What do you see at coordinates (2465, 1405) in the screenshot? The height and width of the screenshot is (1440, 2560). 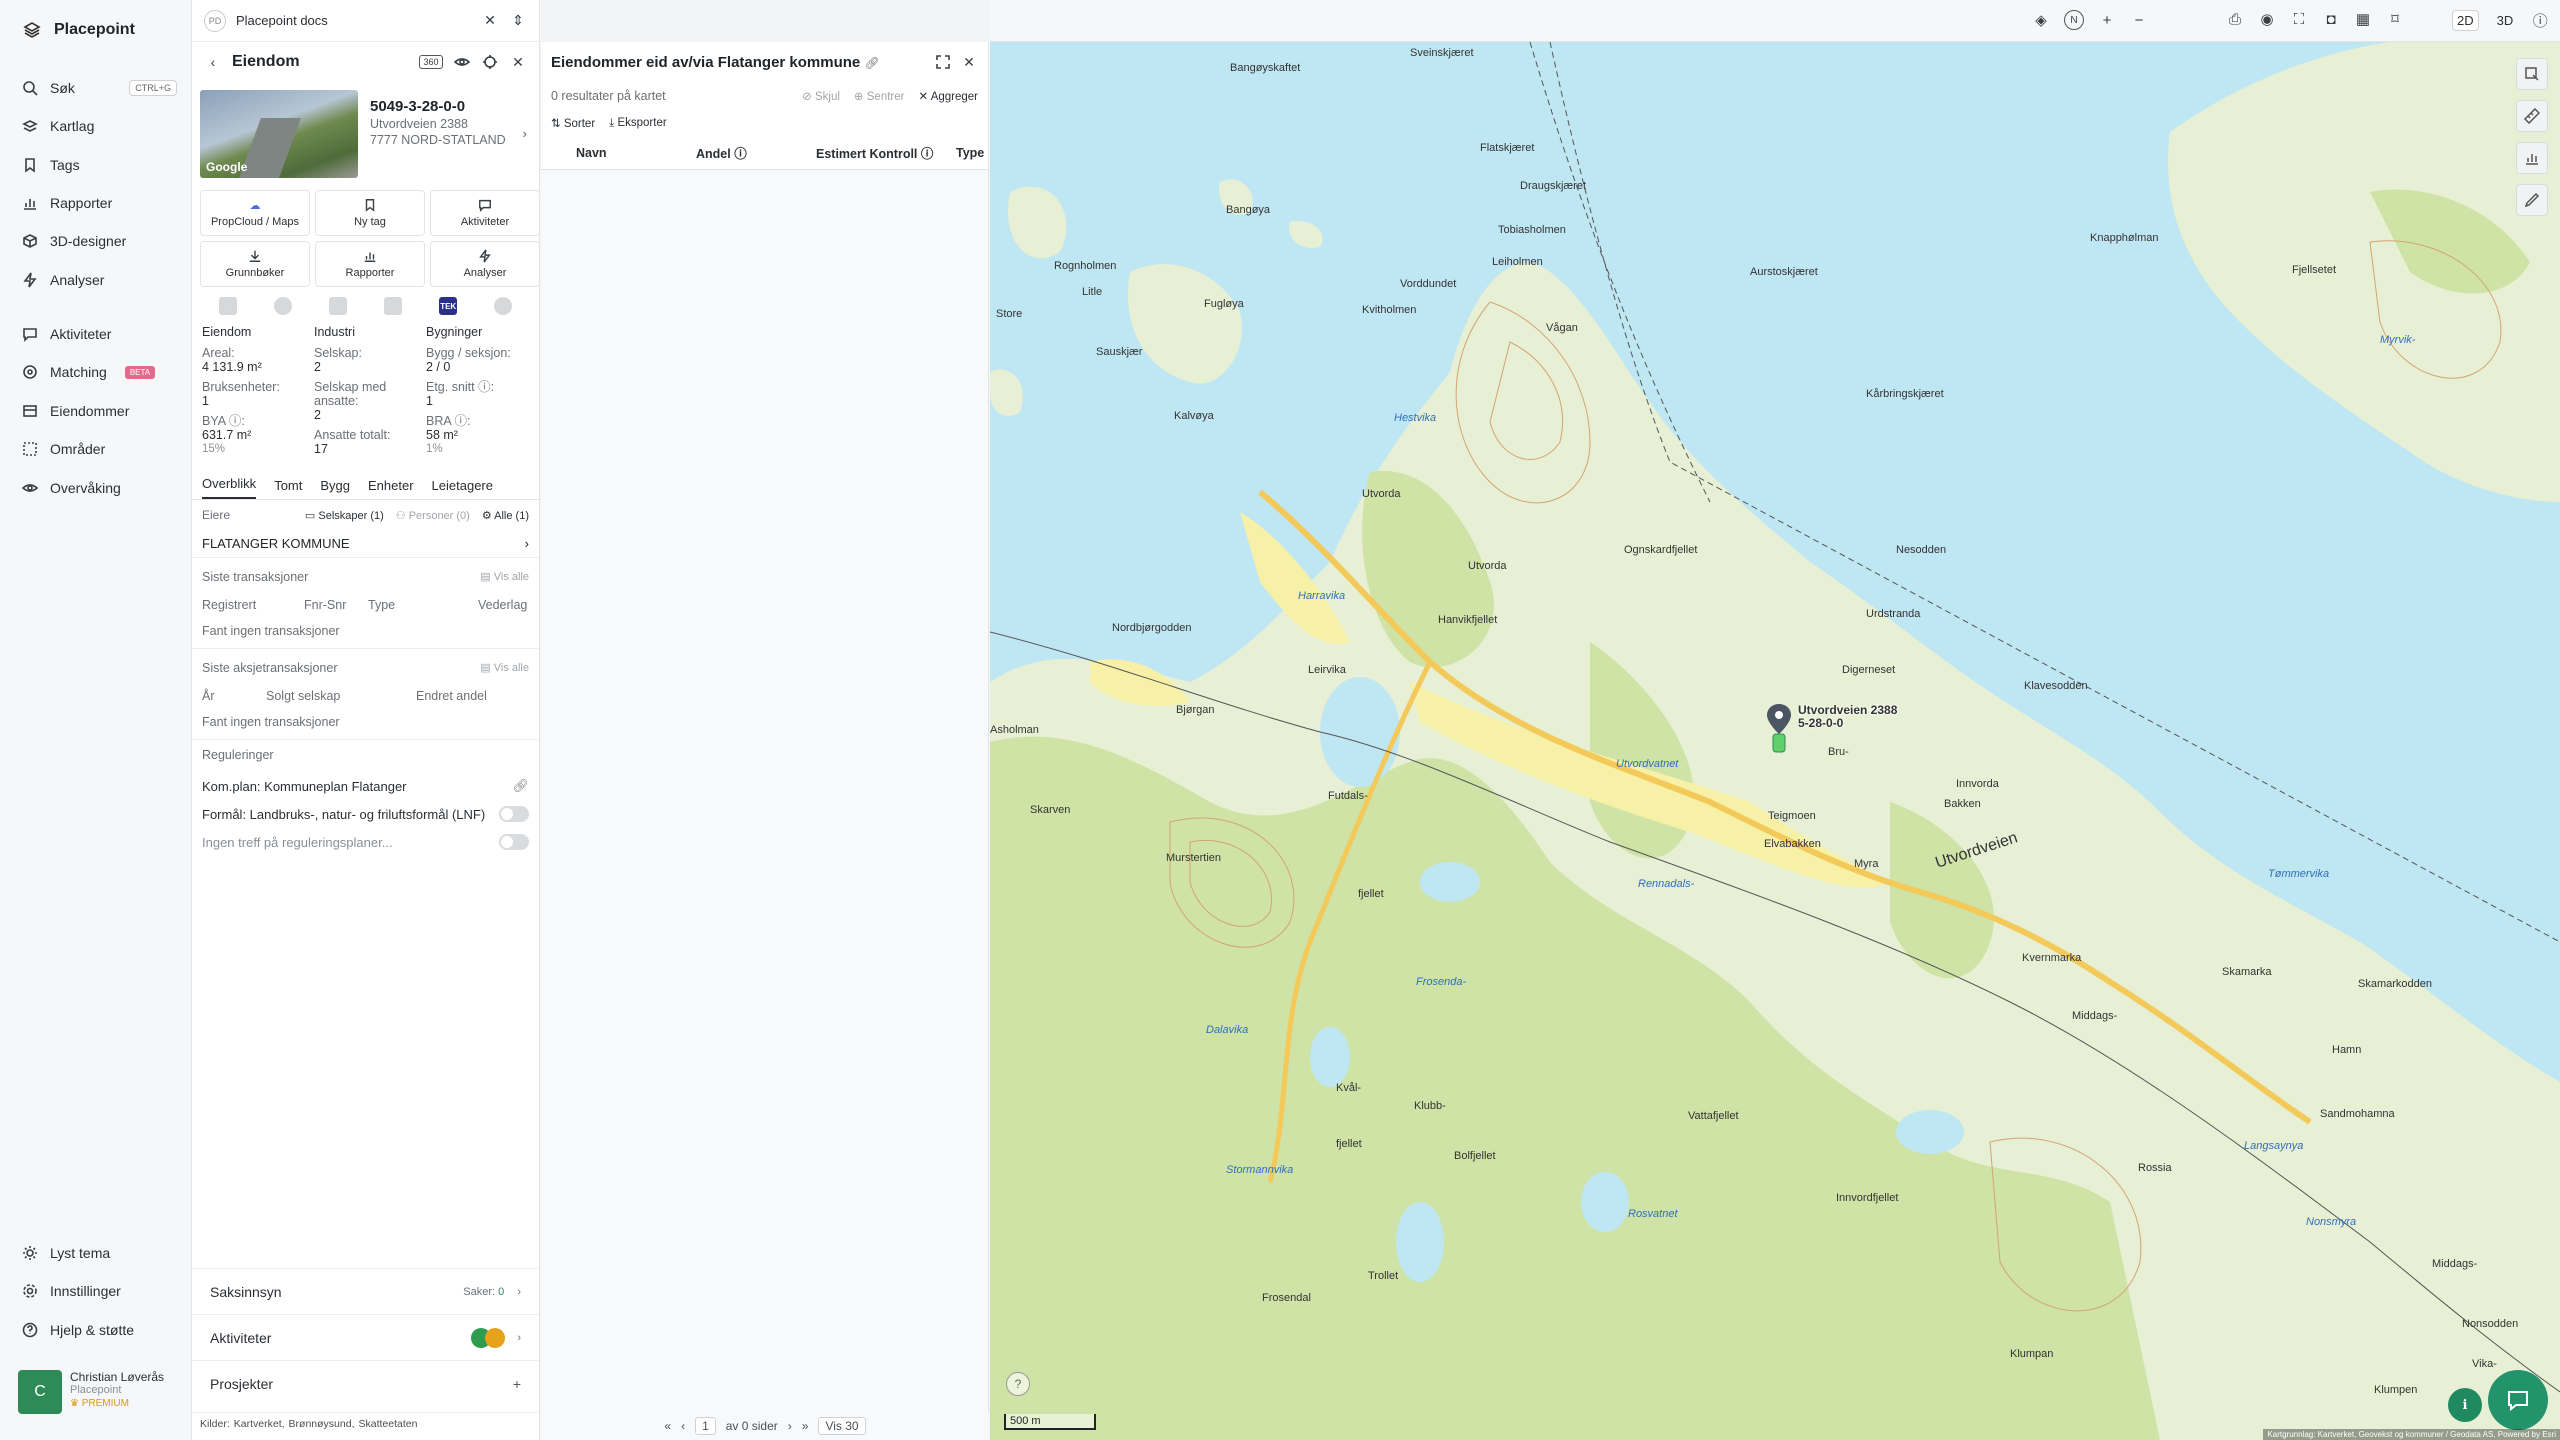 I see `info-button: i` at bounding box center [2465, 1405].